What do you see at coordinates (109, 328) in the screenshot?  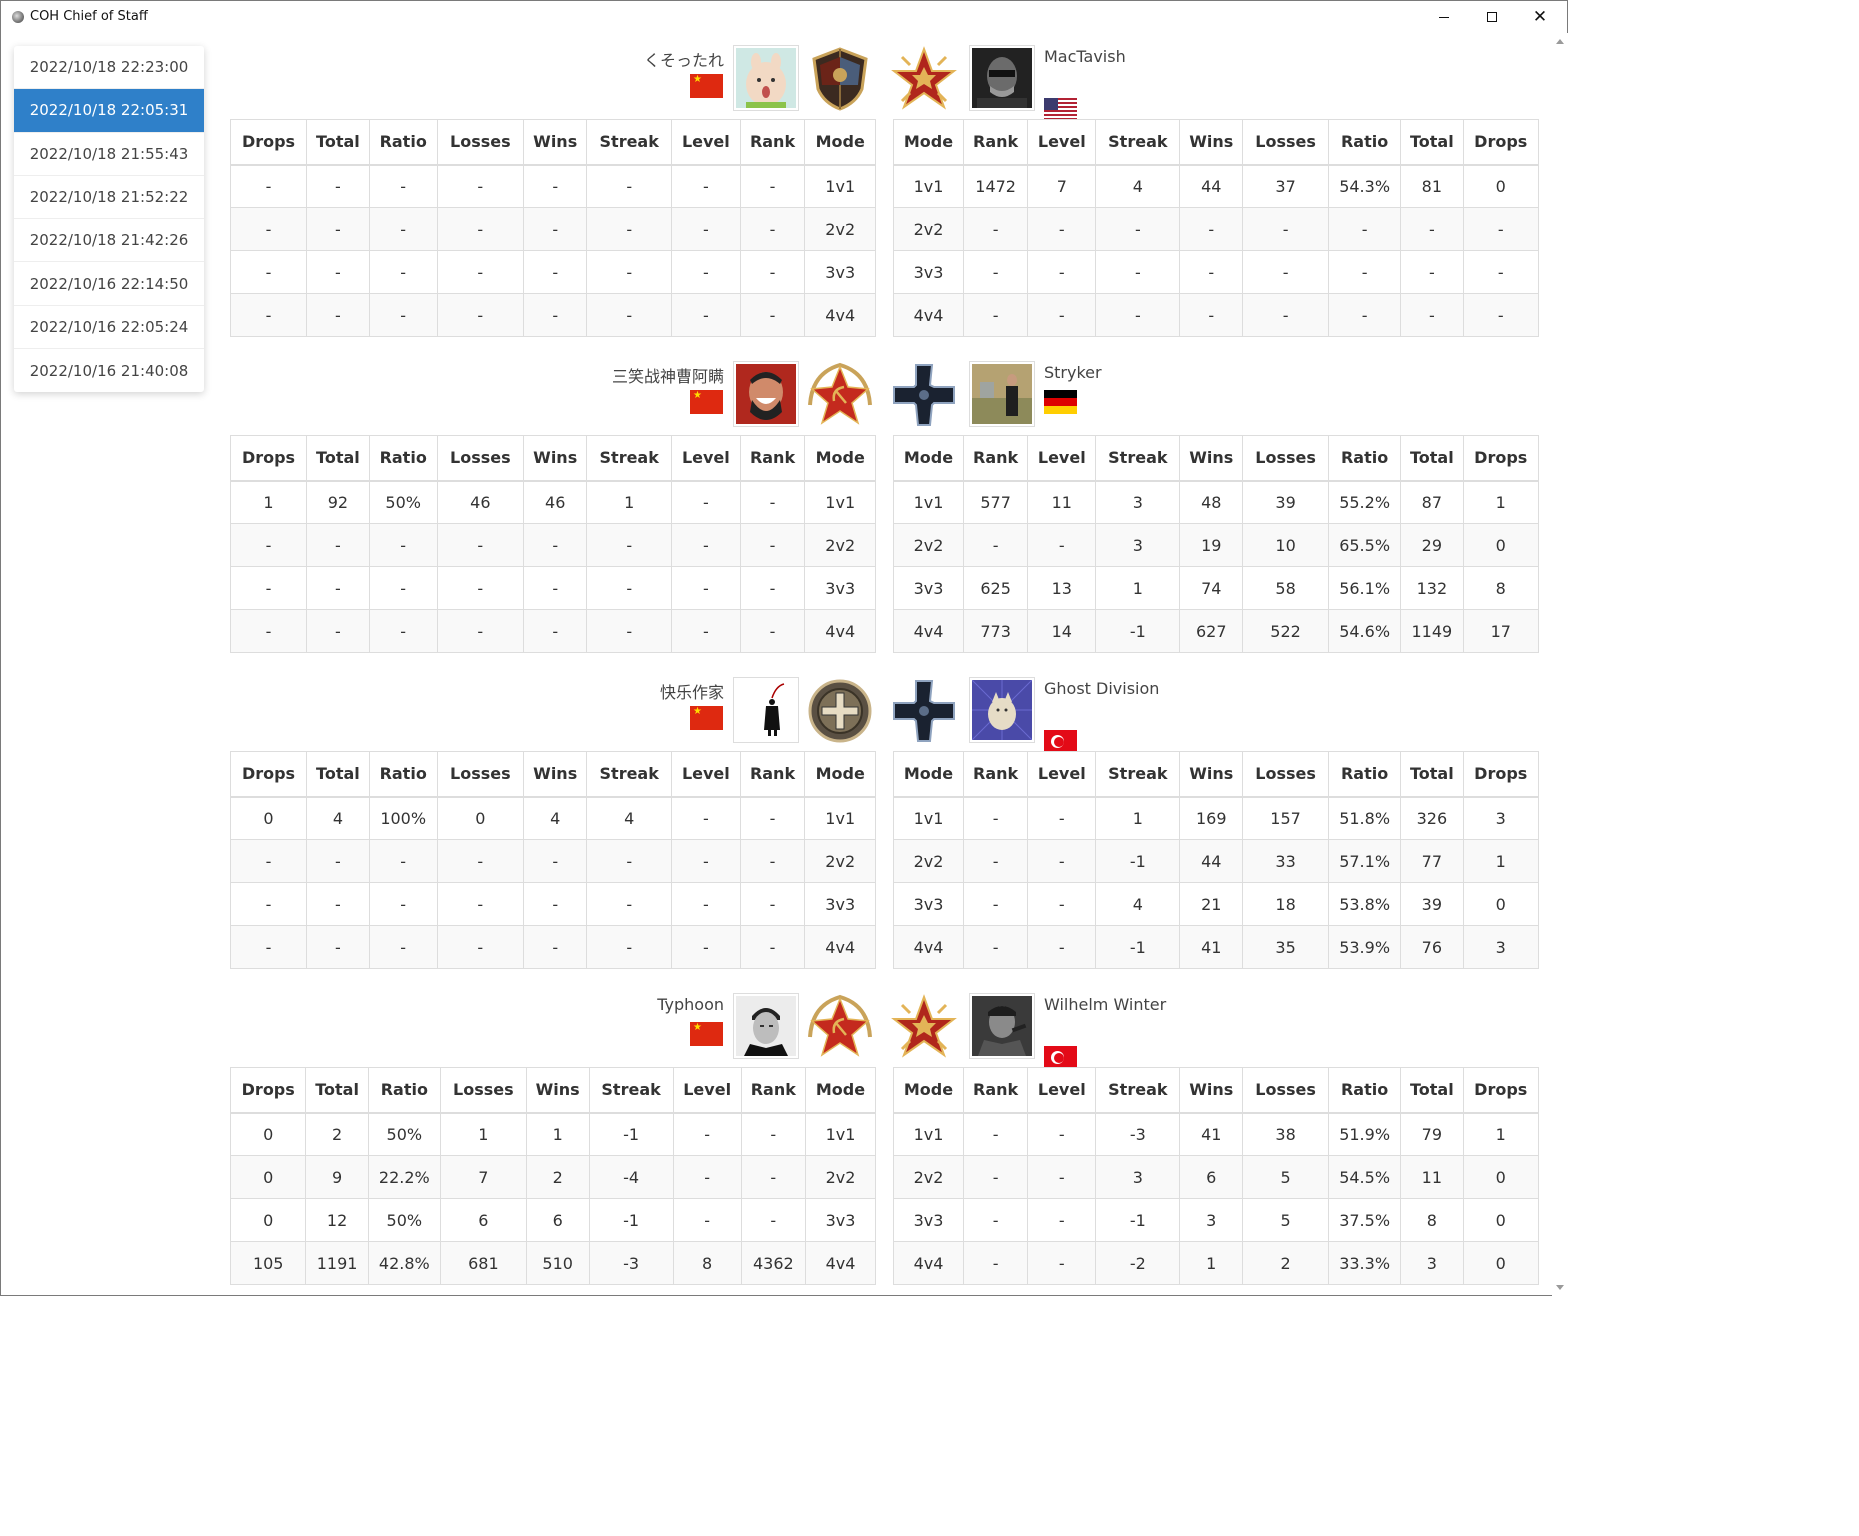 I see `history-item: 2022/10/16 22:05:24` at bounding box center [109, 328].